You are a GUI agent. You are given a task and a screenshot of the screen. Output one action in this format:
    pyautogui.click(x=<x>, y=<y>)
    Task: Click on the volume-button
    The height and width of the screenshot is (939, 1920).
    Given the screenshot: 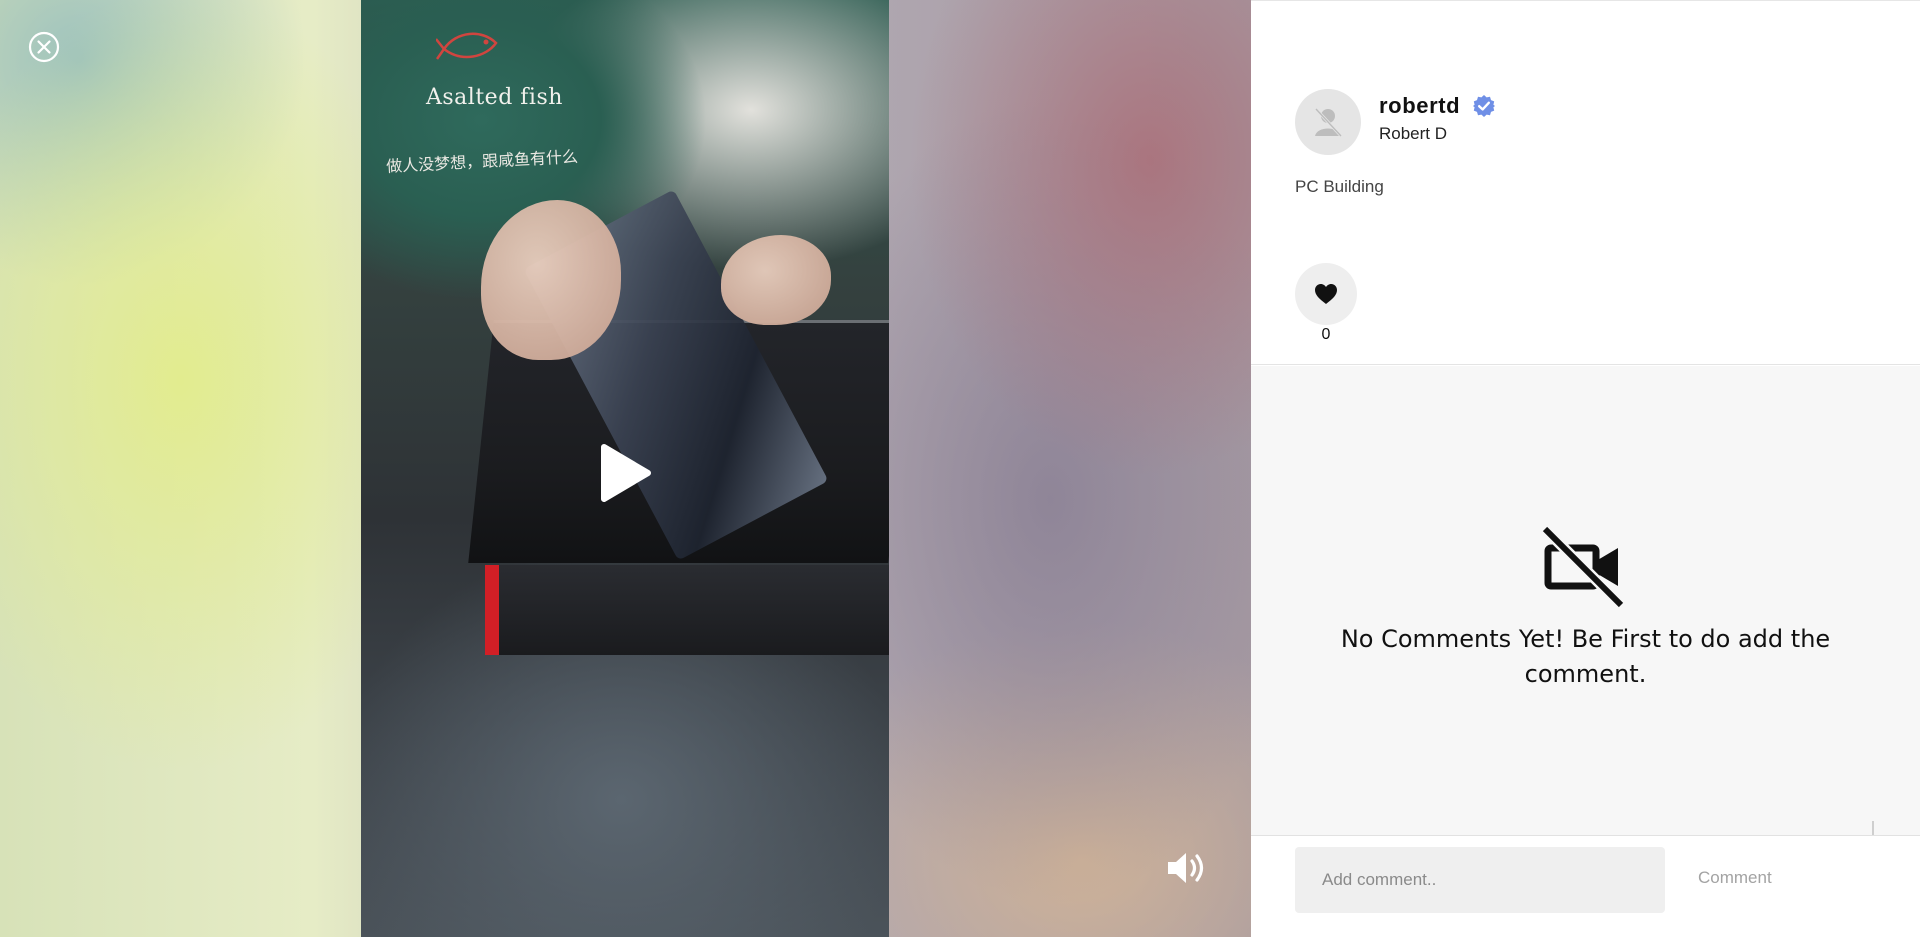 What is the action you would take?
    pyautogui.click(x=1187, y=868)
    